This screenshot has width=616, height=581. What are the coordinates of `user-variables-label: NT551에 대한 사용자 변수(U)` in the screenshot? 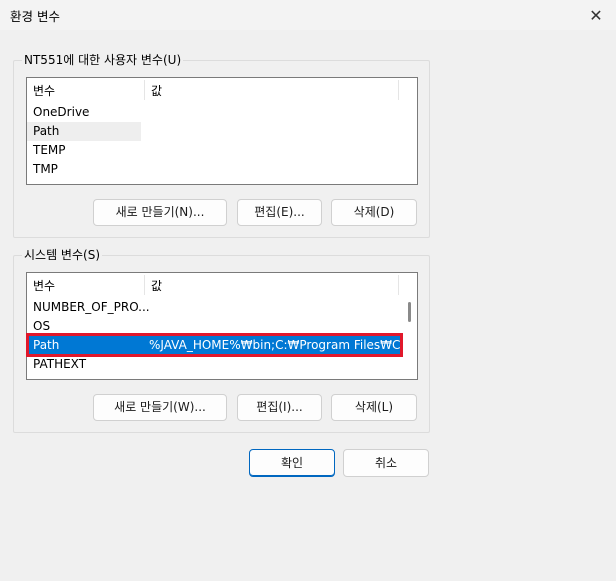 It's located at (103, 60).